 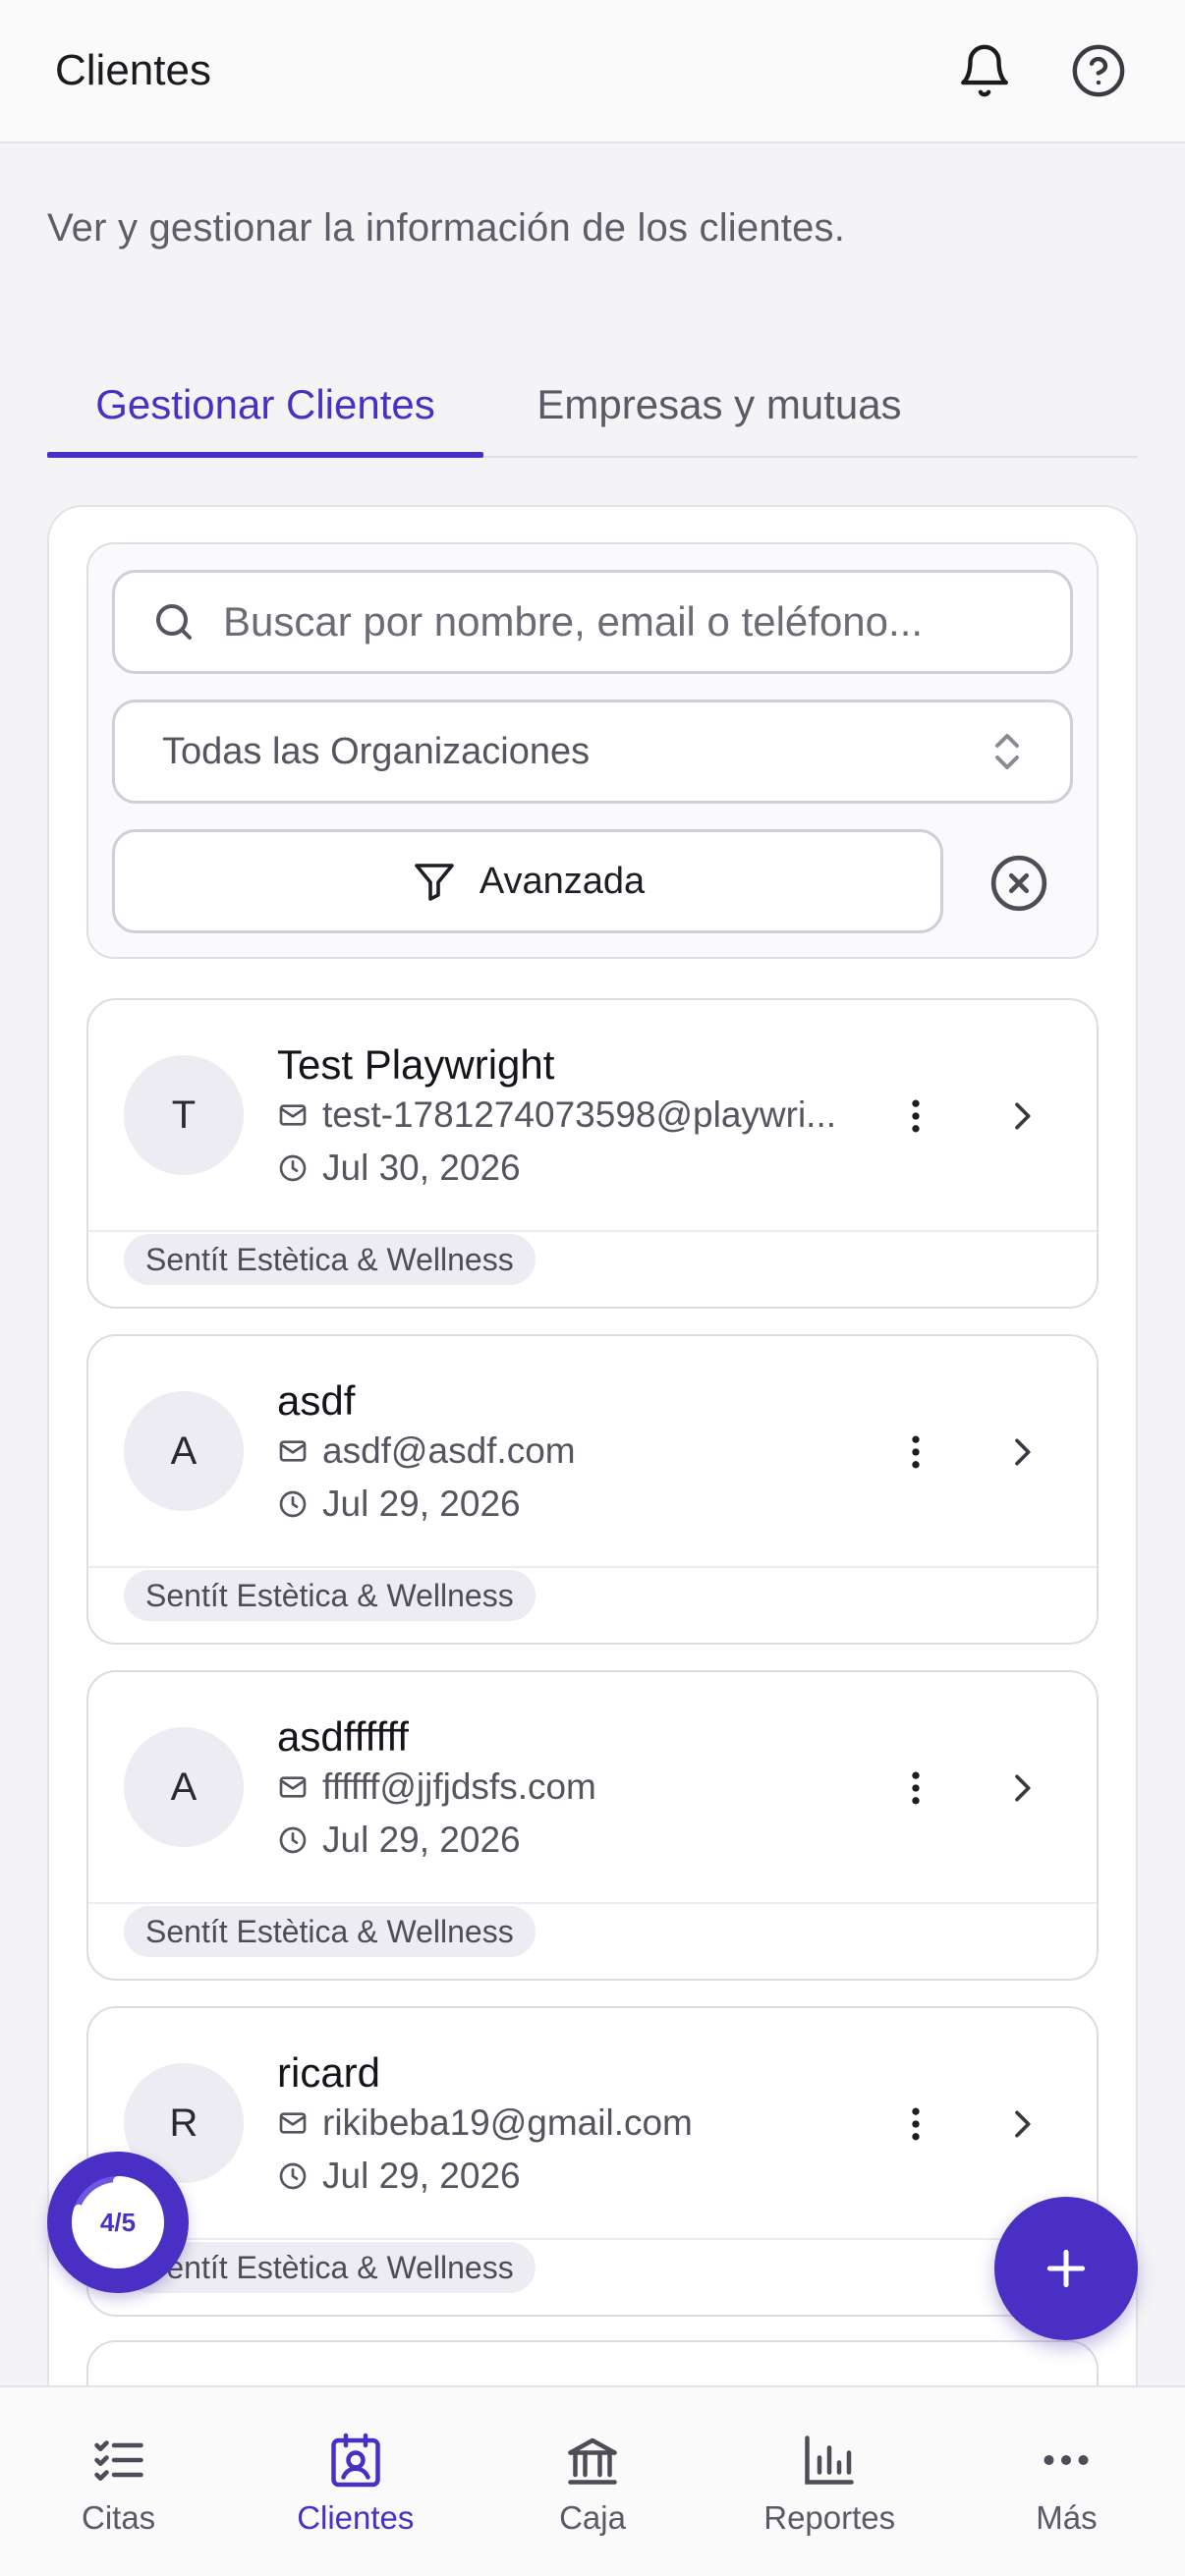 What do you see at coordinates (1067, 2481) in the screenshot?
I see `nav-item-mas: Más` at bounding box center [1067, 2481].